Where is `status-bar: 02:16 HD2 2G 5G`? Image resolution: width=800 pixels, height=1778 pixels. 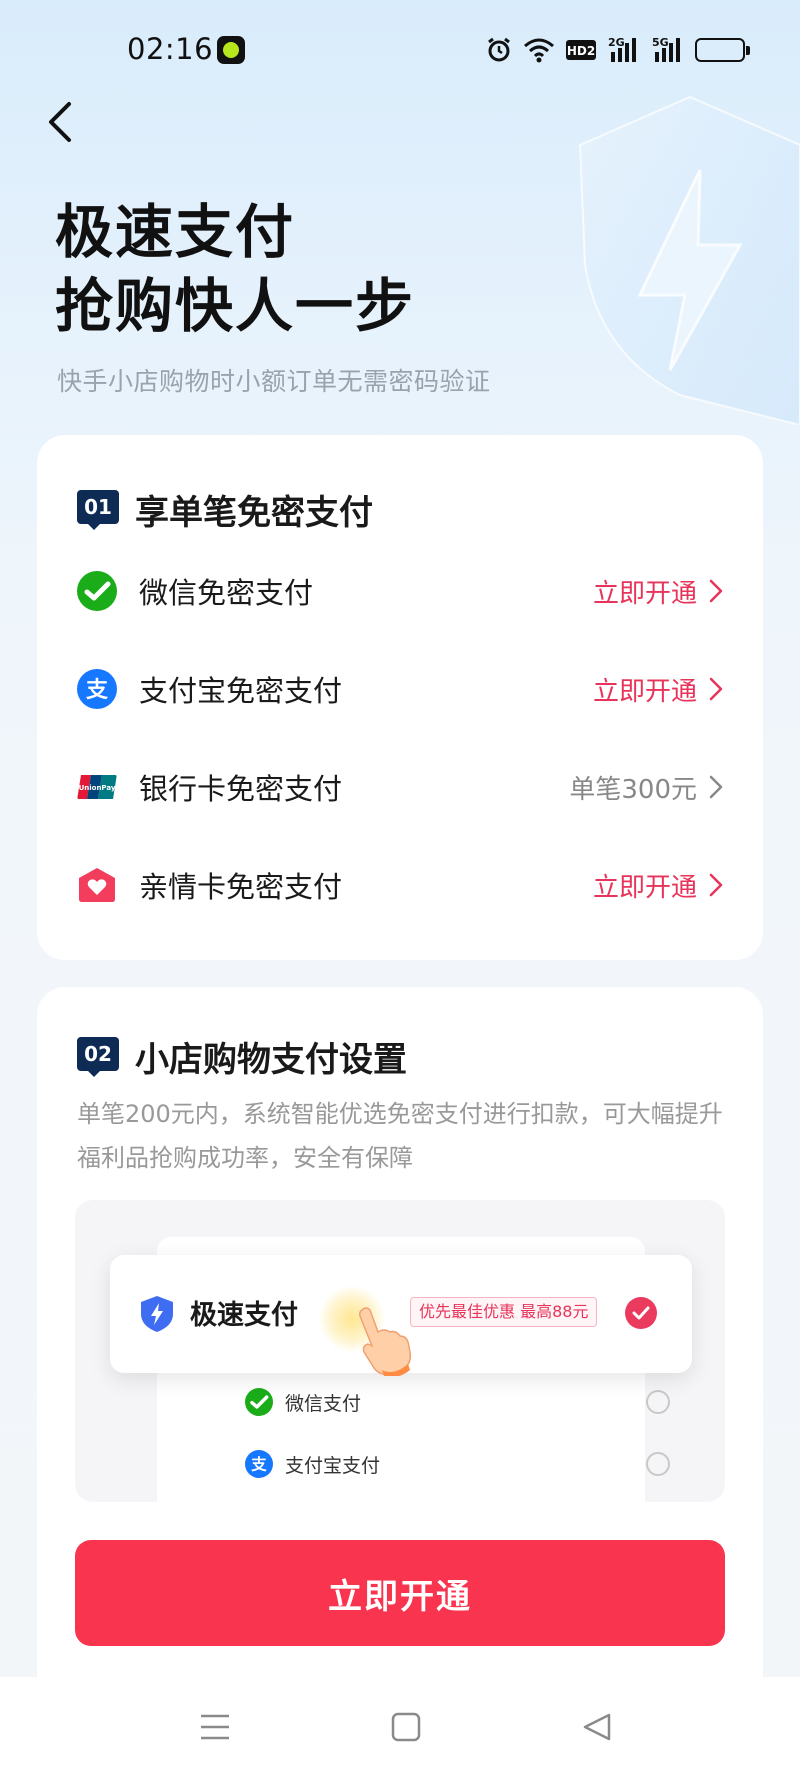
status-bar: 02:16 HD2 2G 5G is located at coordinates (400, 50).